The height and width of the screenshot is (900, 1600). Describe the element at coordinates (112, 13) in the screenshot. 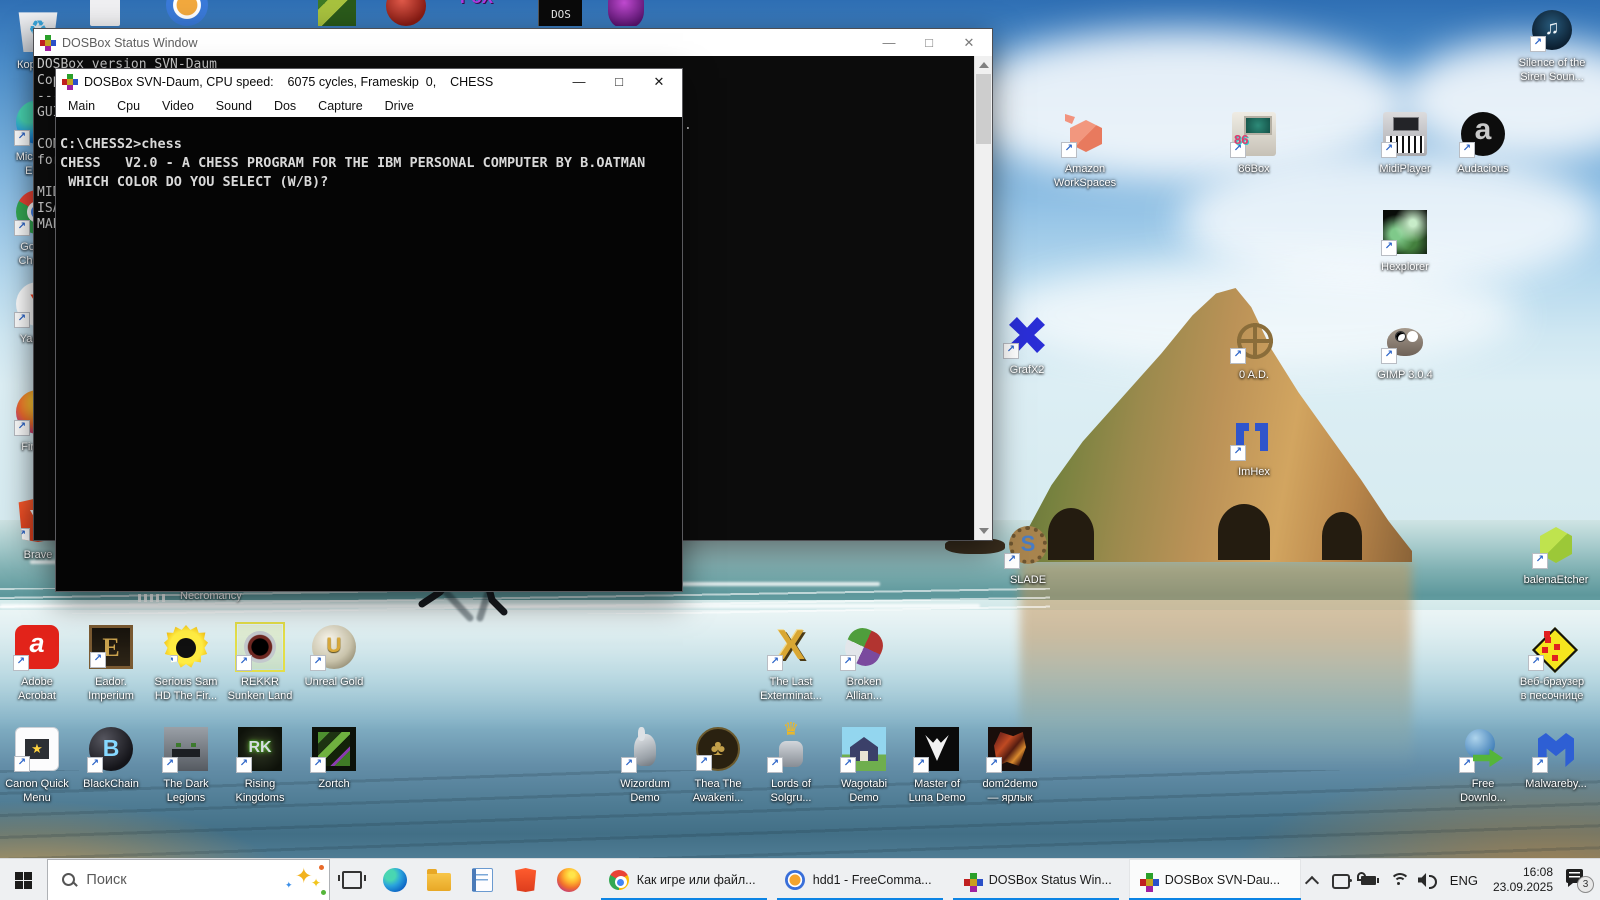

I see `clipped-desktop-icon-doc` at that location.